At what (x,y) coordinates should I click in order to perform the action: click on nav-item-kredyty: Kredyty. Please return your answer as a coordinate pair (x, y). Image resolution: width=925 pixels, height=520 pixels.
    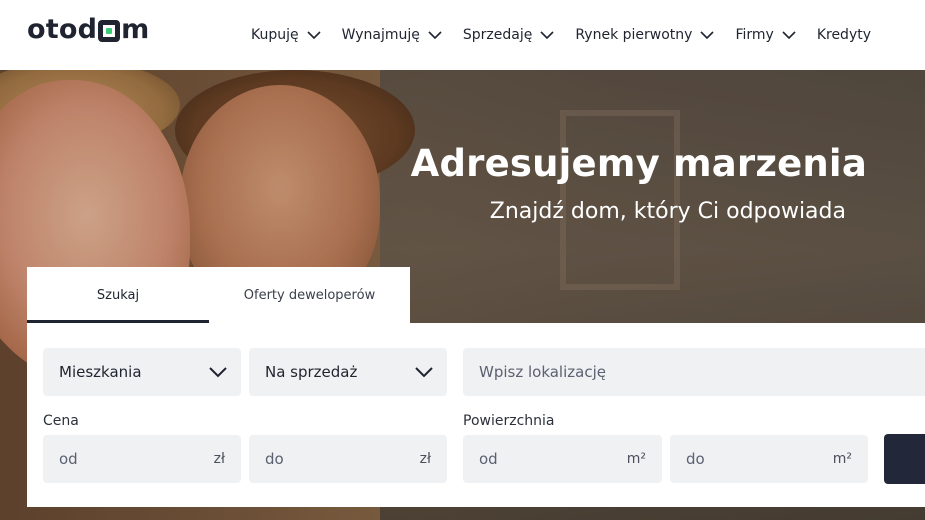
    Looking at the image, I should click on (844, 35).